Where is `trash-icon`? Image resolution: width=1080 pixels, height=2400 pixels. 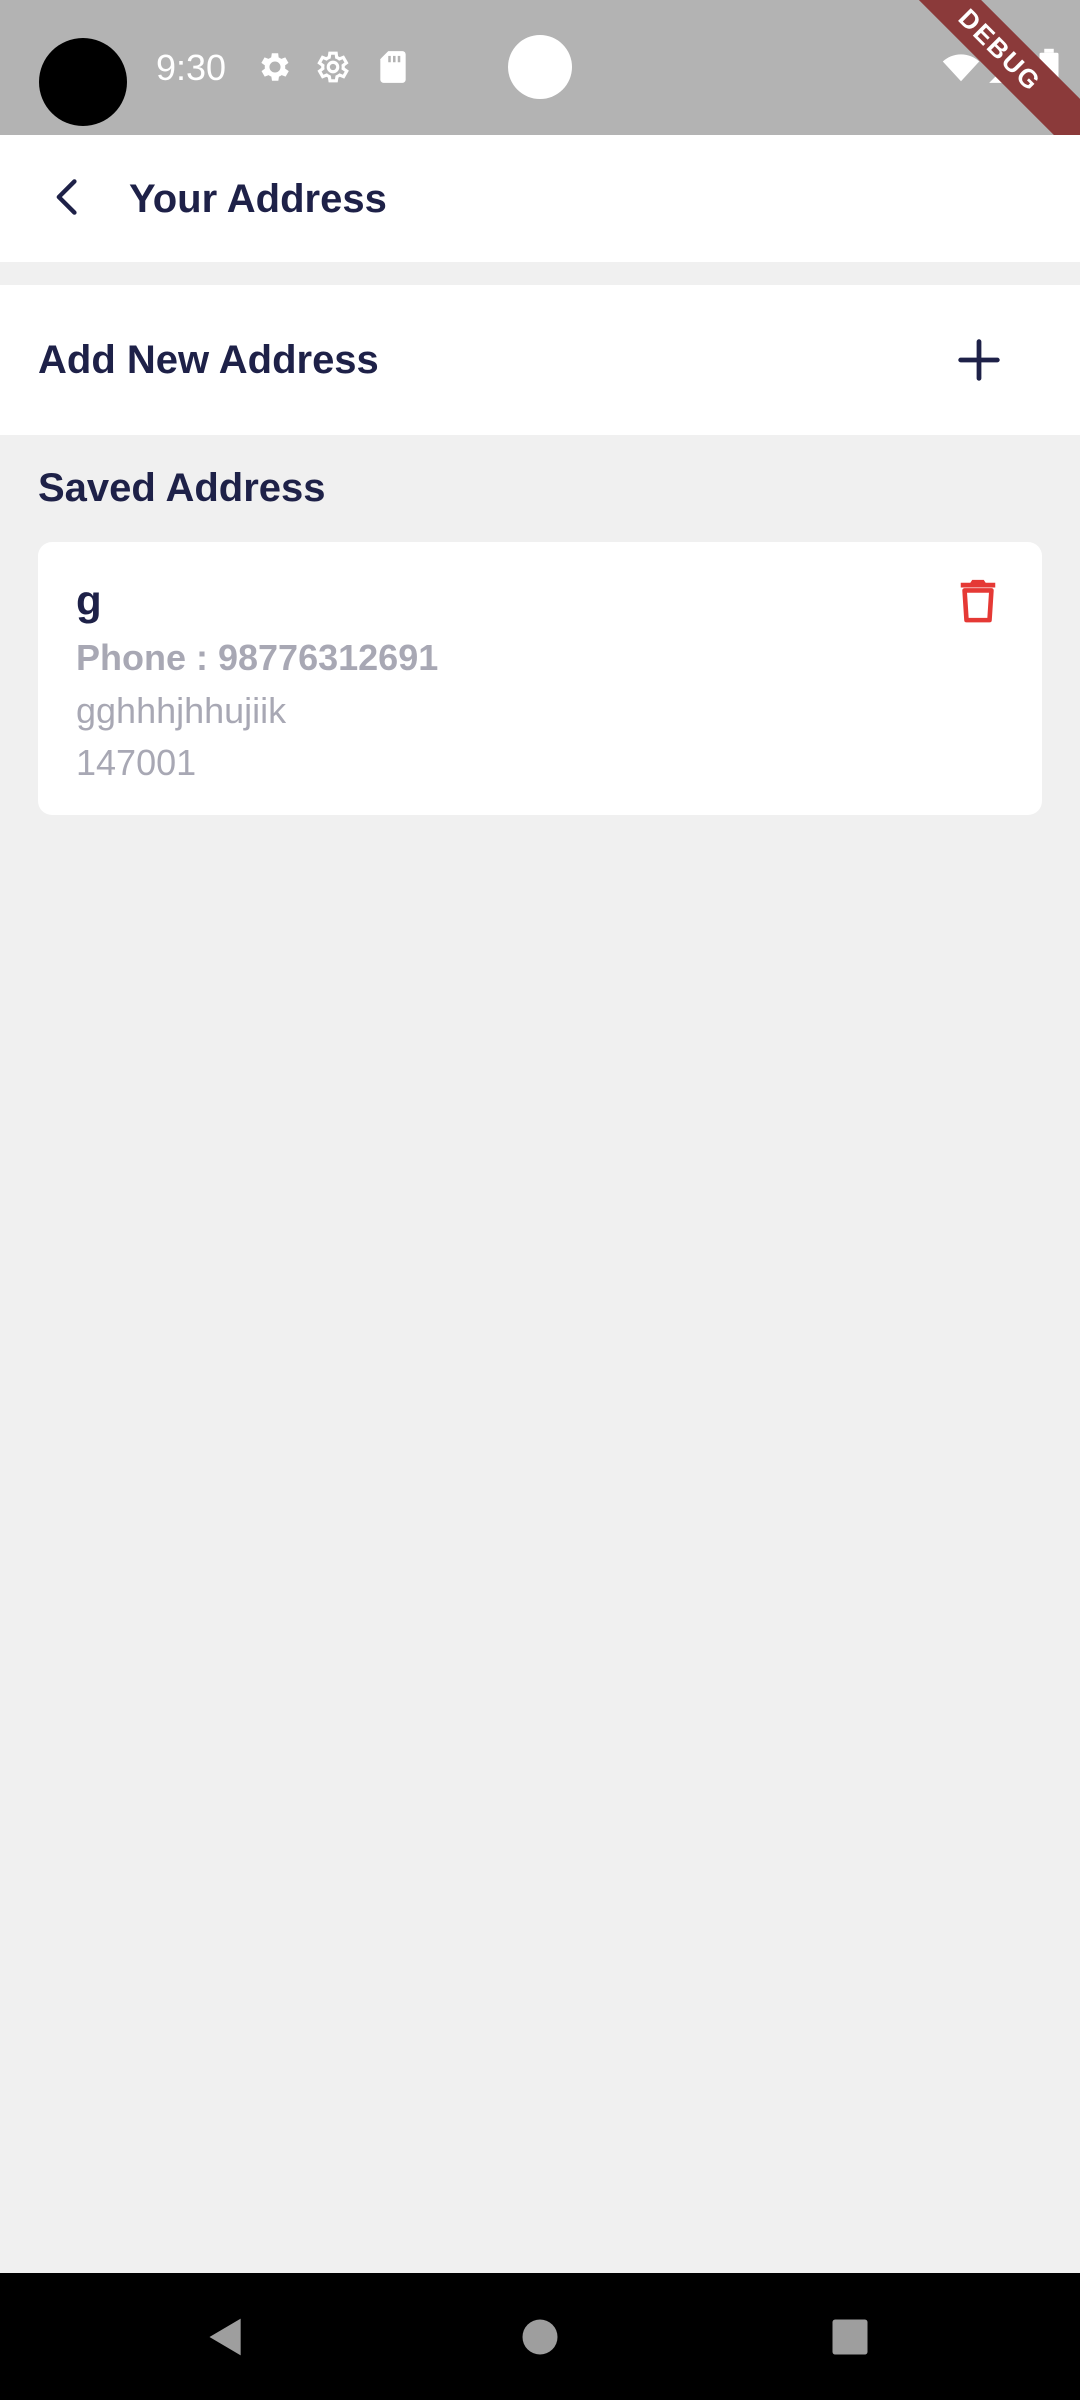
trash-icon is located at coordinates (978, 601).